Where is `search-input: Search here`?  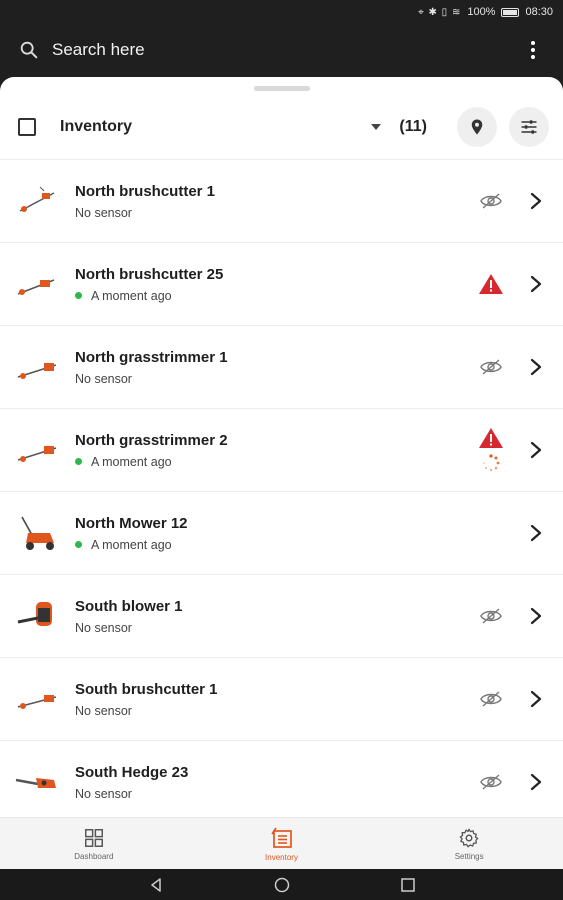
search-input: Search here is located at coordinates (286, 50).